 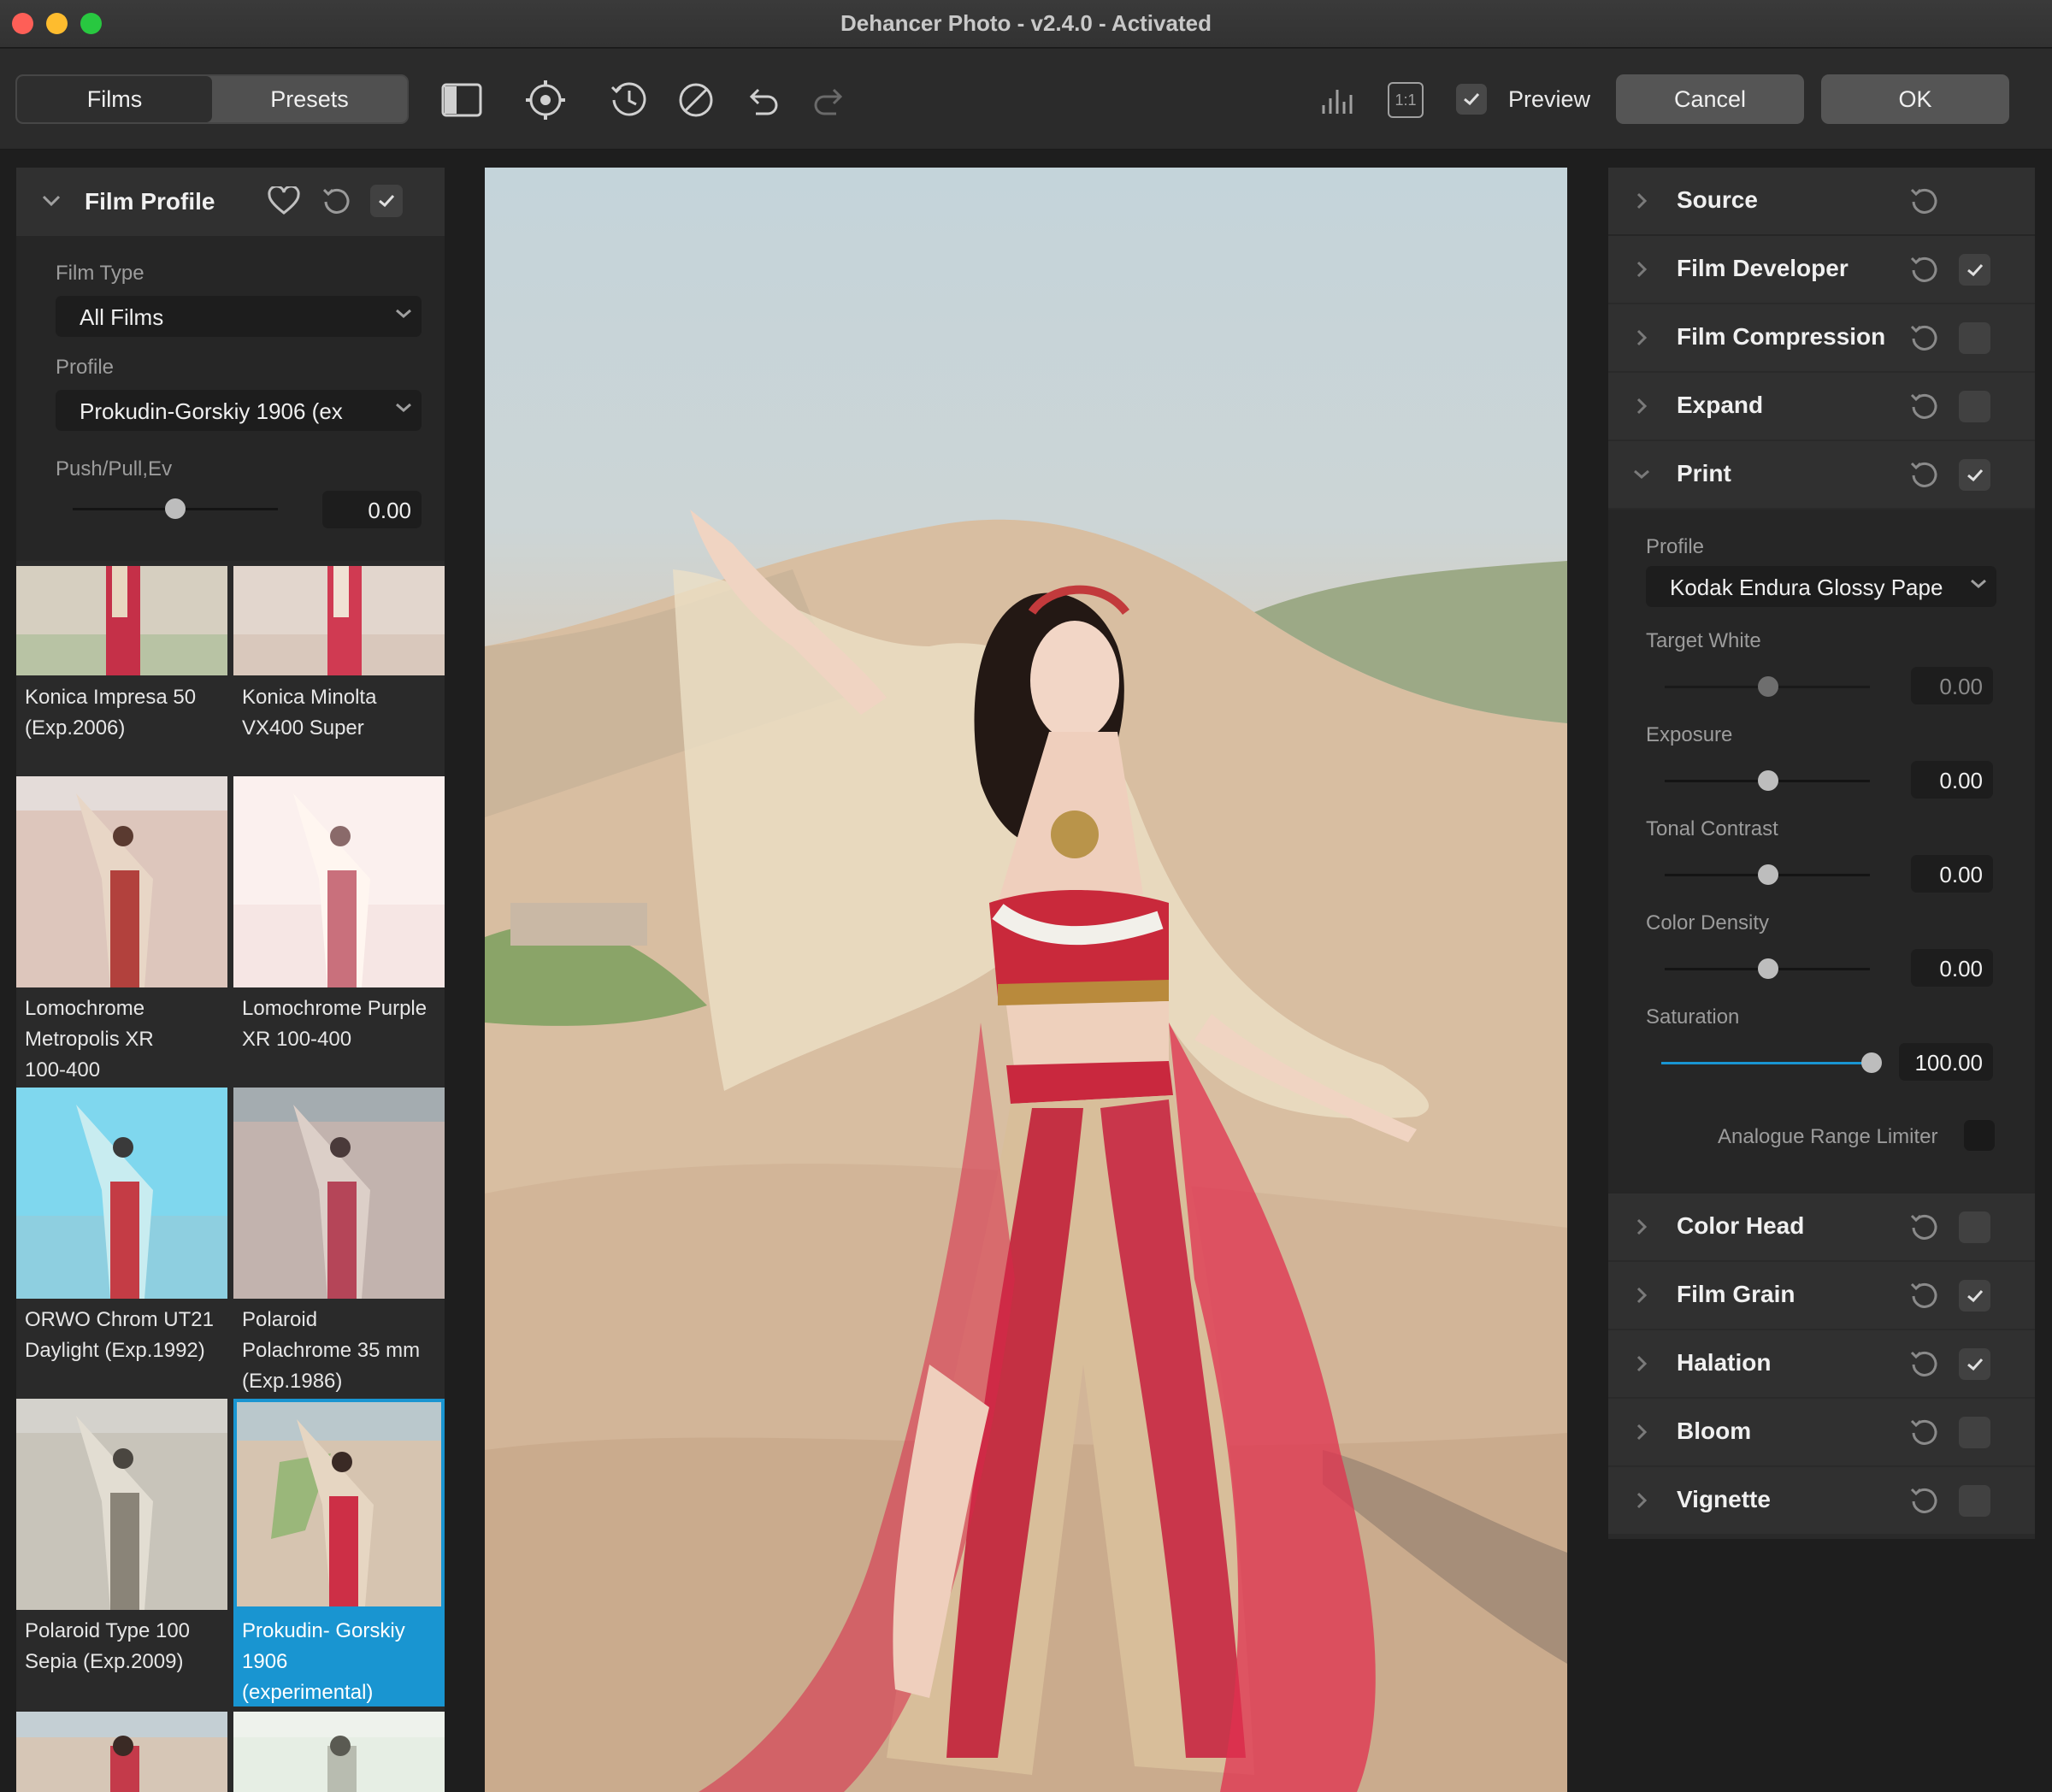 I want to click on film-type-label: Film Type, so click(x=100, y=273).